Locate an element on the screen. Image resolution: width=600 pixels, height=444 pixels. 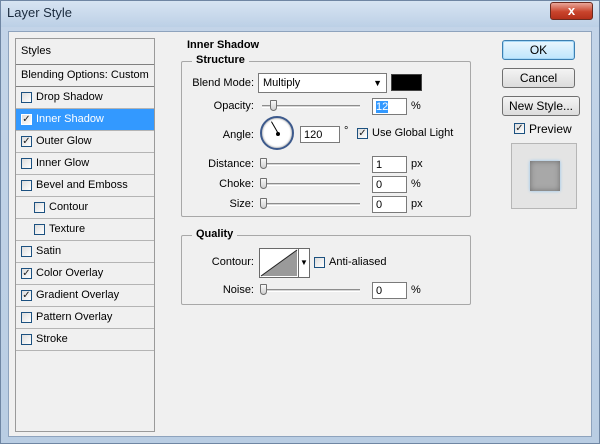
style-item-label: Pattern Overlay is located at coordinates (74, 317).